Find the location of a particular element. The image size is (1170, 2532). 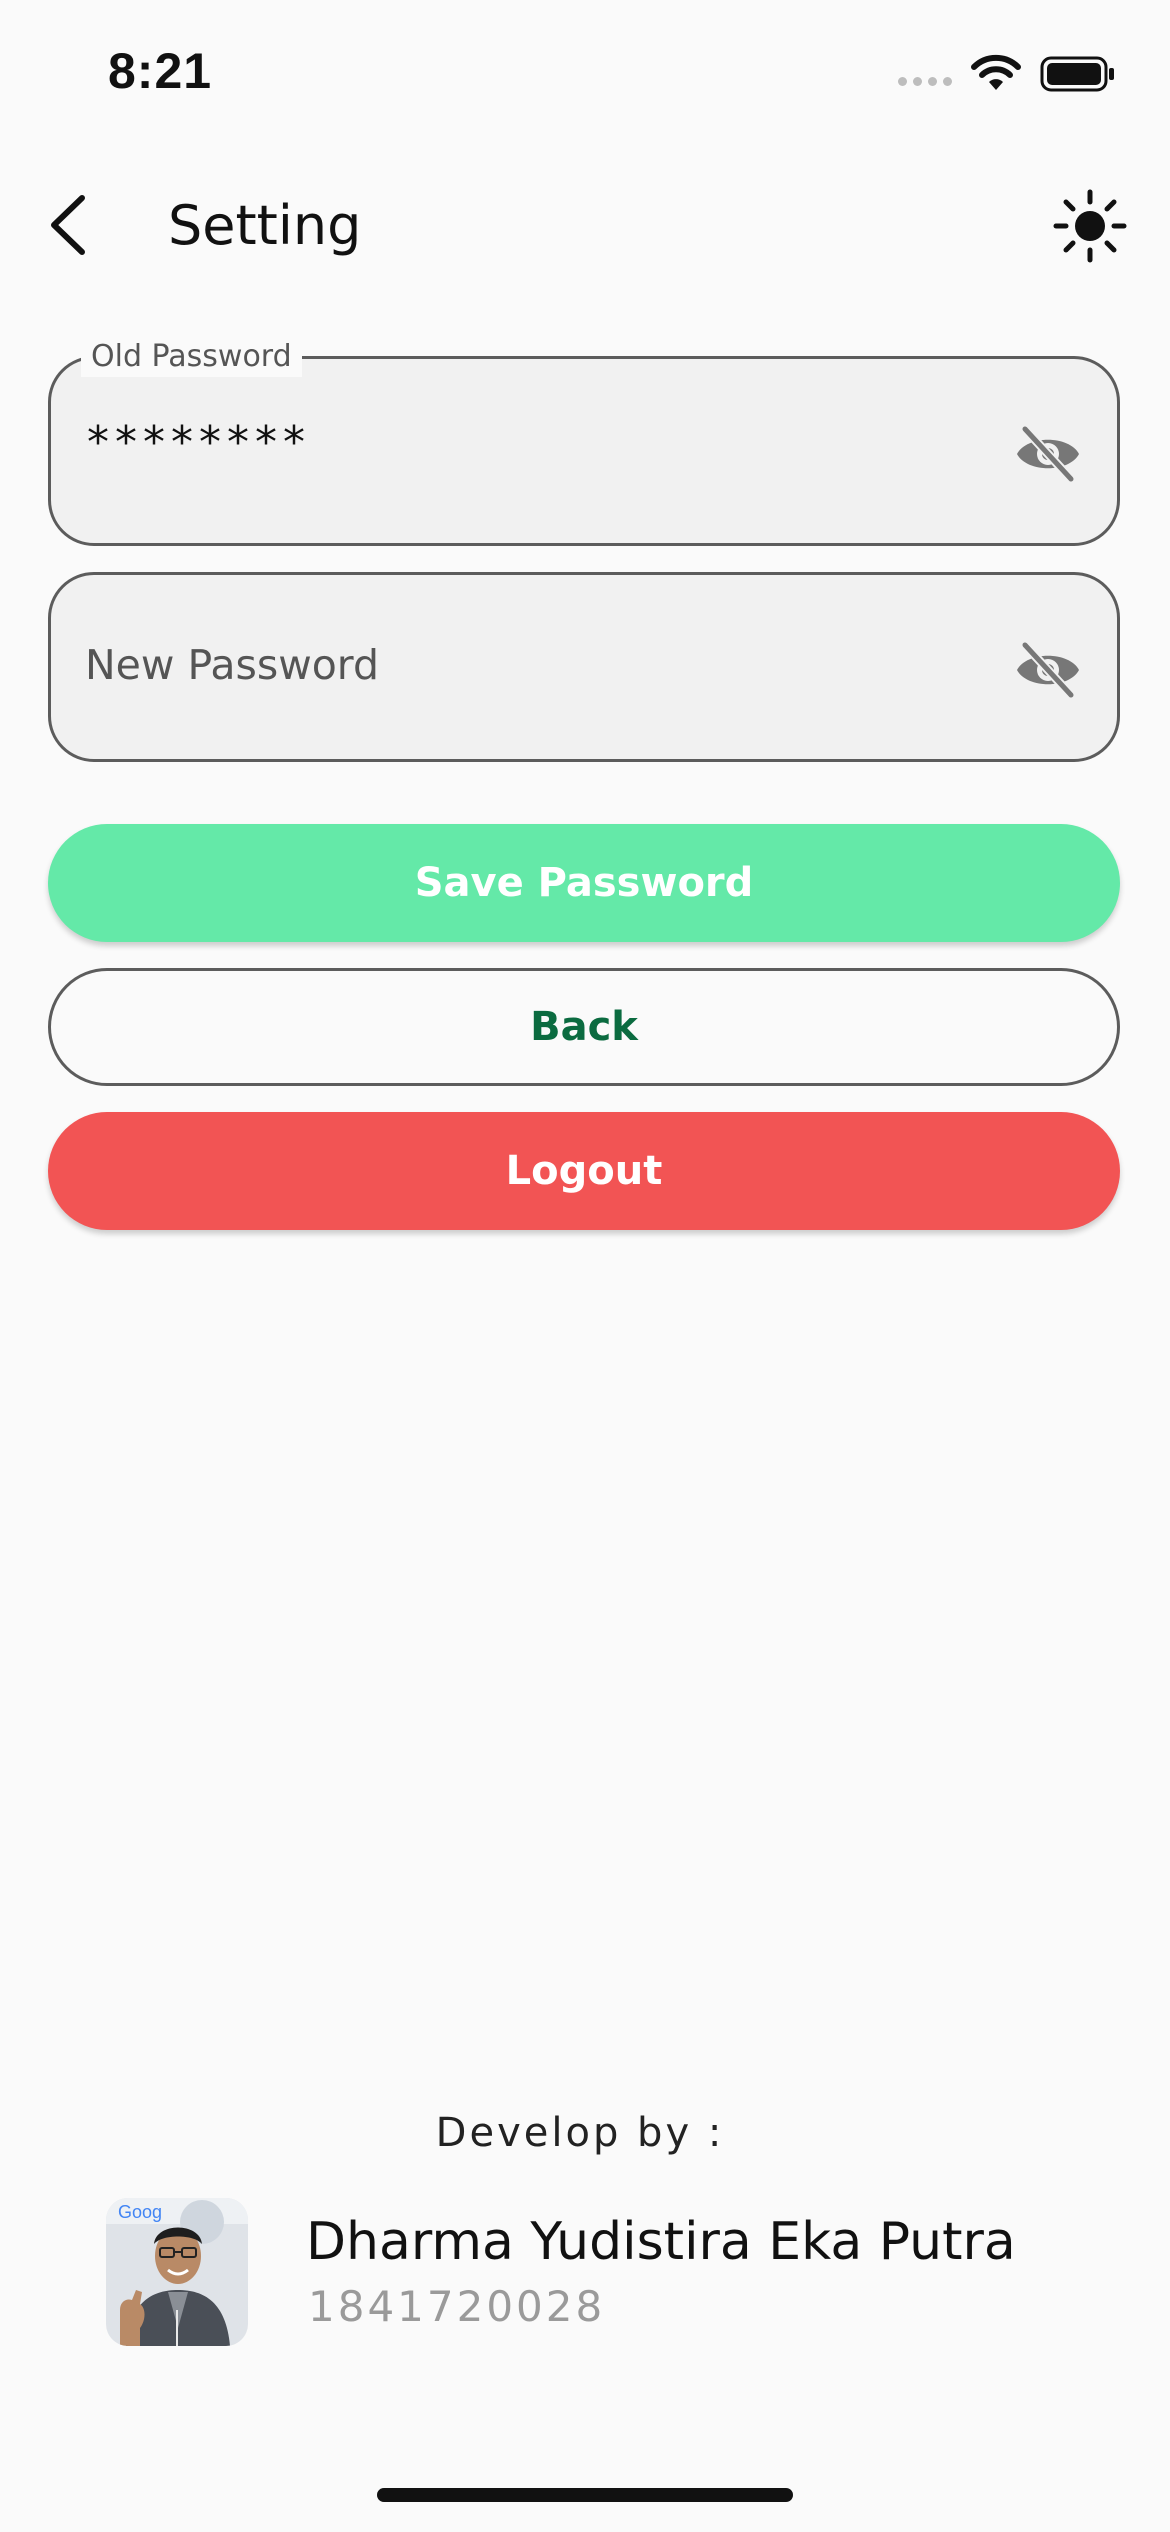

status-icons is located at coordinates (1007, 74).